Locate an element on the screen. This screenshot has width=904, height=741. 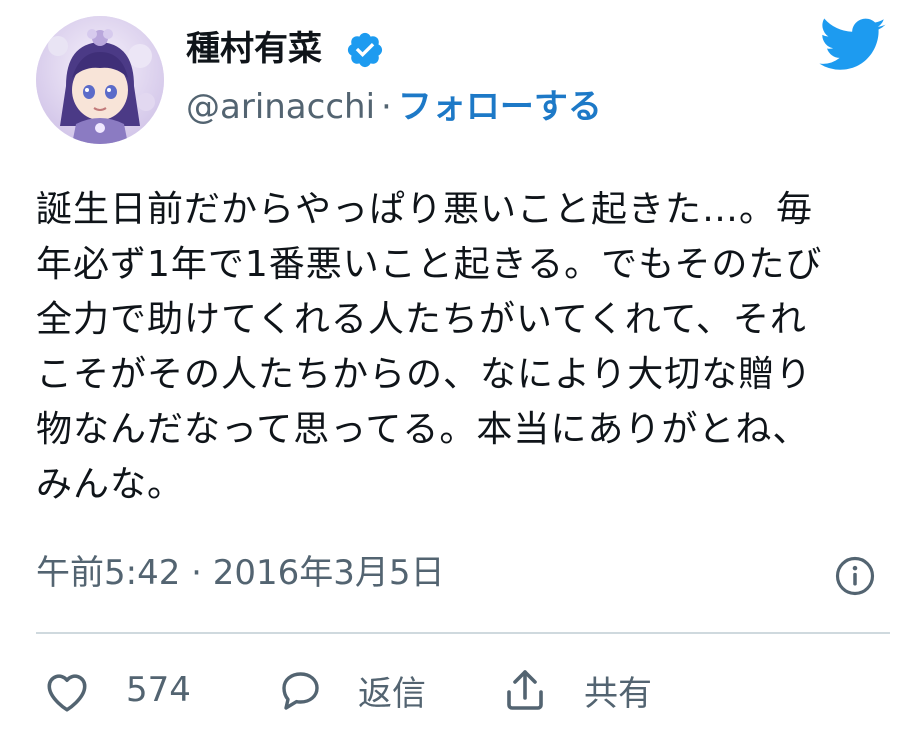
info-icon is located at coordinates (855, 576).